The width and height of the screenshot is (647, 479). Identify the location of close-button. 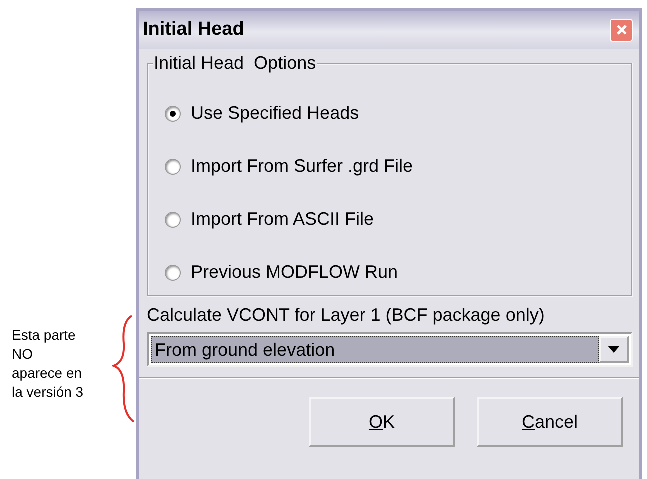
(621, 30).